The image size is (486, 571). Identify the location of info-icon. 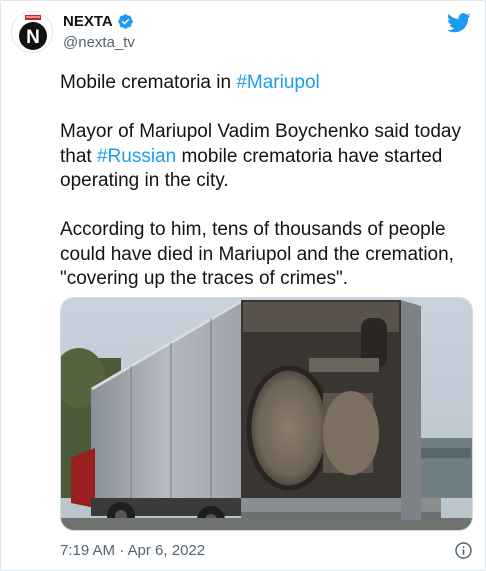
(463, 550).